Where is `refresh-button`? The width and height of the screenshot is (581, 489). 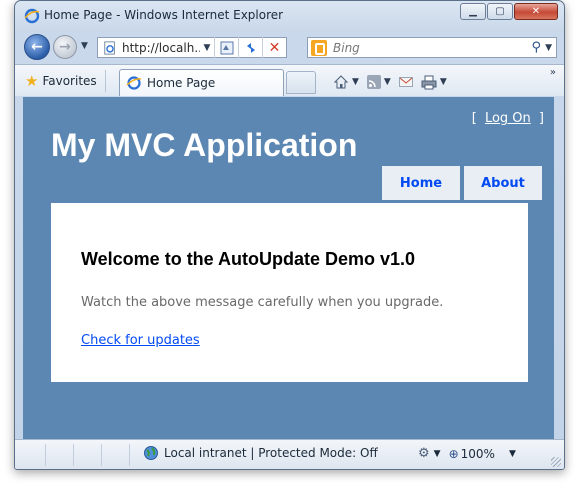
refresh-button is located at coordinates (250, 47).